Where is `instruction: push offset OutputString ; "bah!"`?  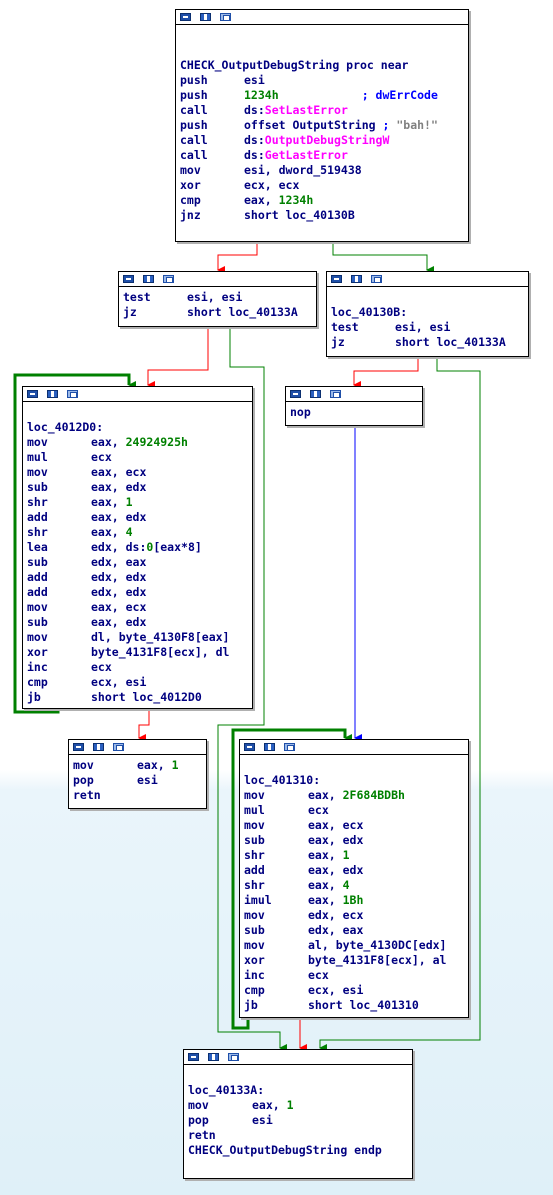 instruction: push offset OutputString ; "bah!" is located at coordinates (324, 125).